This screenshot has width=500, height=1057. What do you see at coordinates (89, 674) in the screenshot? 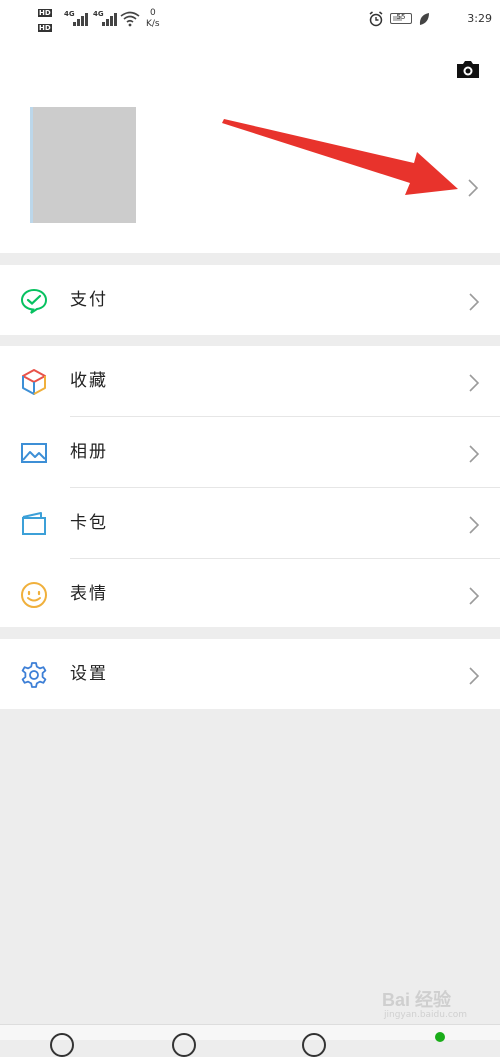
I see `menu-item-label: 设置` at bounding box center [89, 674].